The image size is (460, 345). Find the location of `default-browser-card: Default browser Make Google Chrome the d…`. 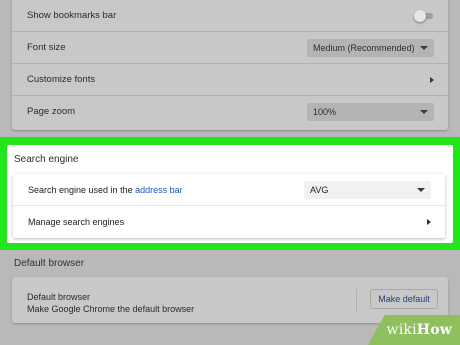

default-browser-card: Default browser Make Google Chrome the d… is located at coordinates (230, 300).